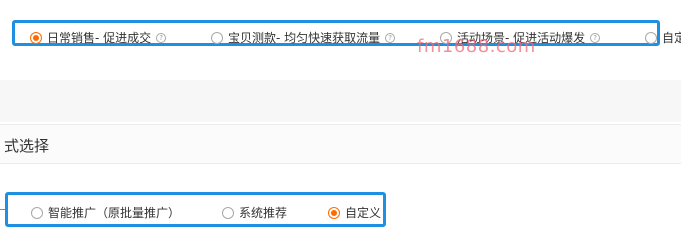 This screenshot has width=681, height=249. Describe the element at coordinates (27, 146) in the screenshot. I see `section-title: 式选择` at that location.